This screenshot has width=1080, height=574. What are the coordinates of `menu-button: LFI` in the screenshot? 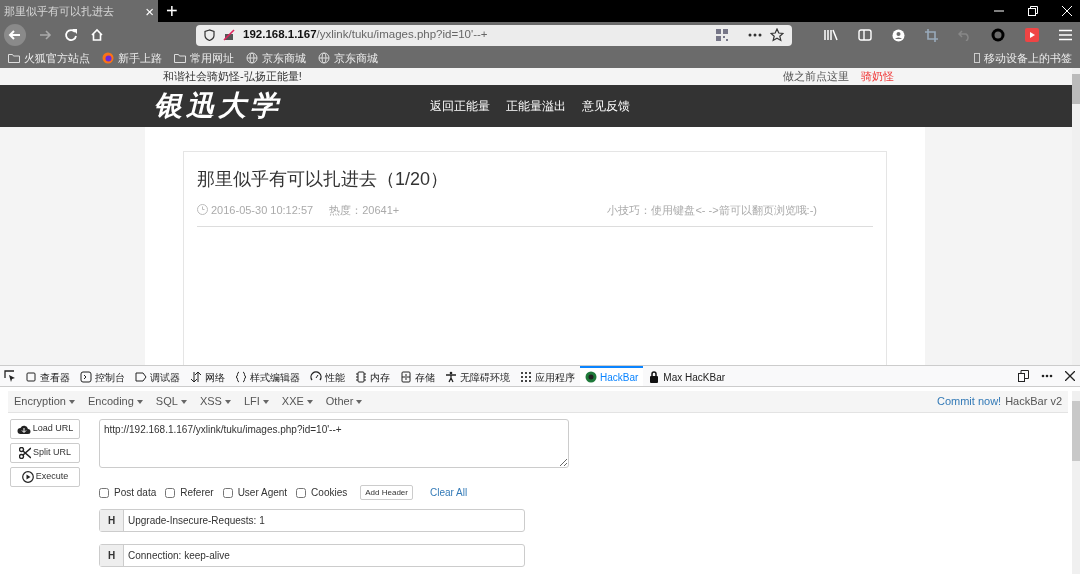 It's located at (256, 401).